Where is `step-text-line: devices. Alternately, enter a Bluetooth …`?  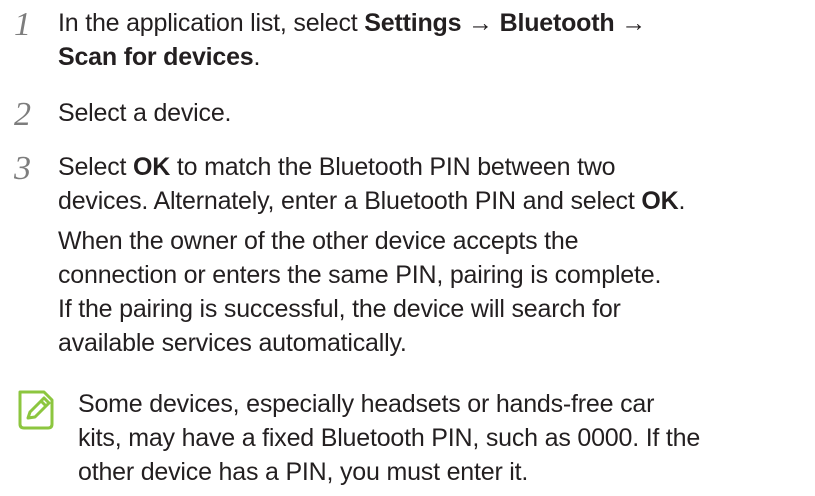 step-text-line: devices. Alternately, enter a Bluetooth … is located at coordinates (433, 201).